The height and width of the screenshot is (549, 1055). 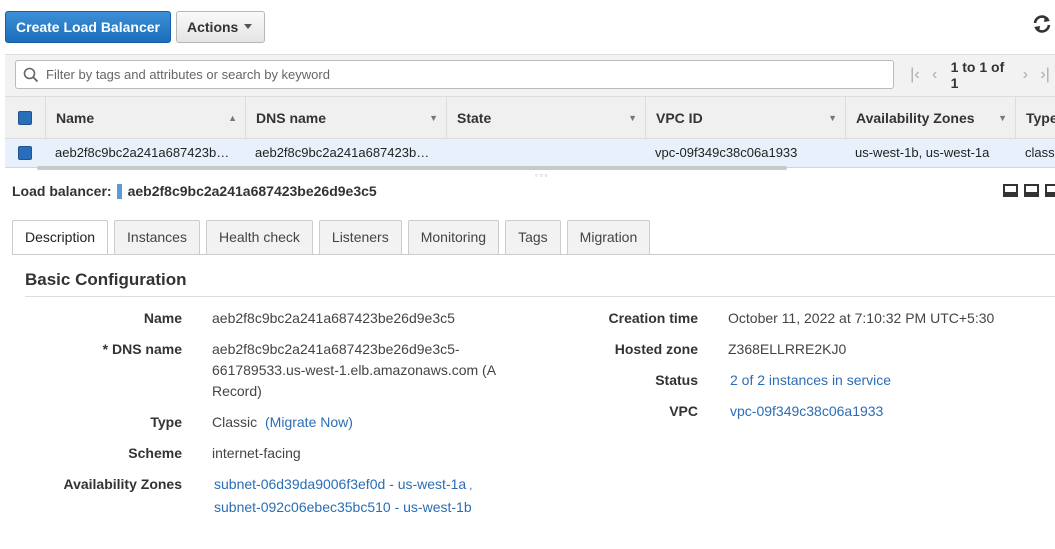 What do you see at coordinates (1031, 190) in the screenshot?
I see `layout-split-icon` at bounding box center [1031, 190].